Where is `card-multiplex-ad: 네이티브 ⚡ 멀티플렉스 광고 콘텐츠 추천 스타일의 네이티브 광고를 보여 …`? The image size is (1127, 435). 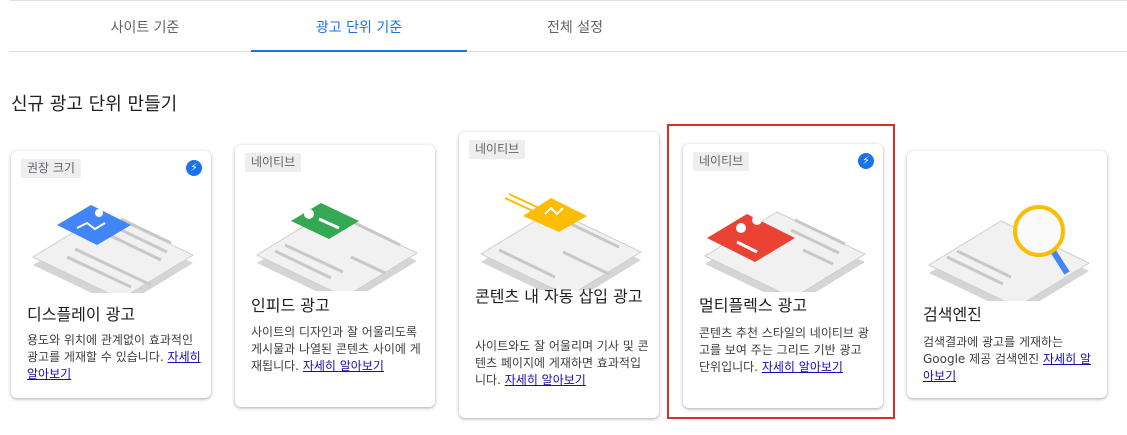
card-multiplex-ad: 네이티브 ⚡ 멀티플렉스 광고 콘텐츠 추천 스타일의 네이티브 광고를 보여 … is located at coordinates (783, 276).